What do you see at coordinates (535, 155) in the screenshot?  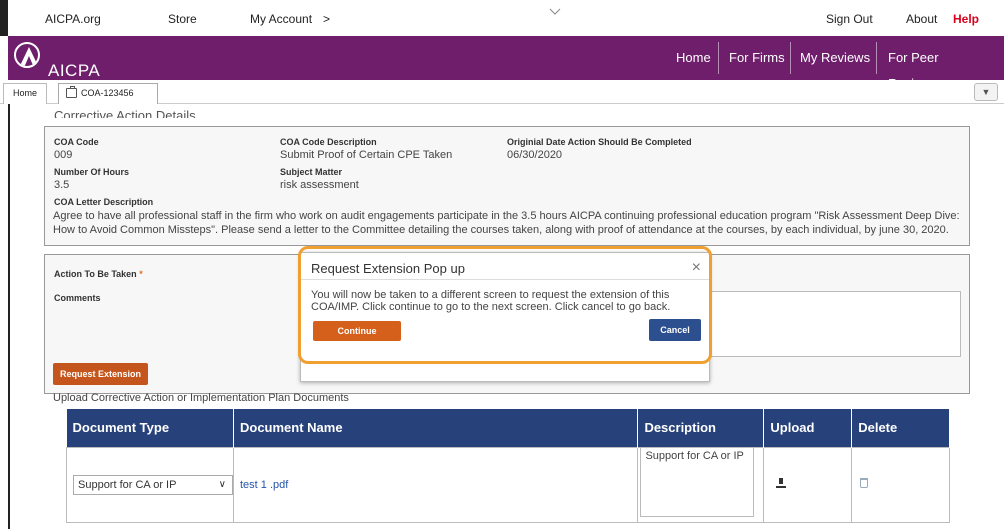 I see `orig-date-value: 06/30/2020` at bounding box center [535, 155].